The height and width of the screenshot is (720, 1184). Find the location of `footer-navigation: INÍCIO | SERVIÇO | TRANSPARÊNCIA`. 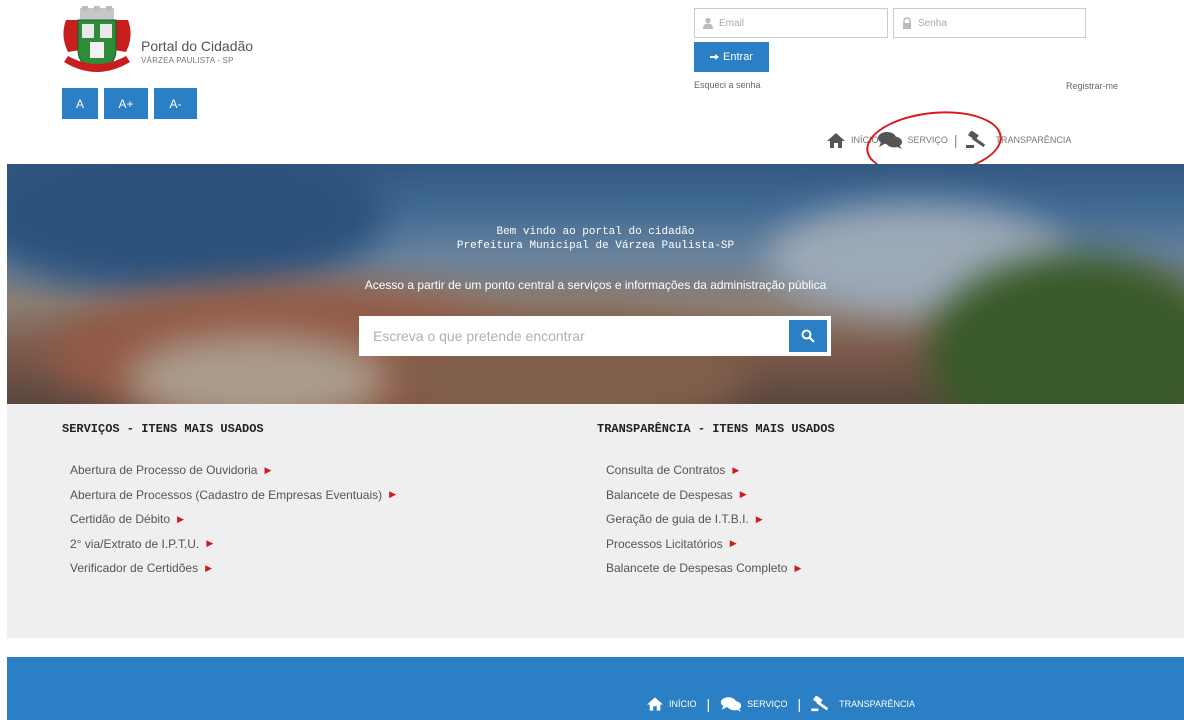

footer-navigation: INÍCIO | SERVIÇO | TRANSPARÊNCIA is located at coordinates (781, 704).